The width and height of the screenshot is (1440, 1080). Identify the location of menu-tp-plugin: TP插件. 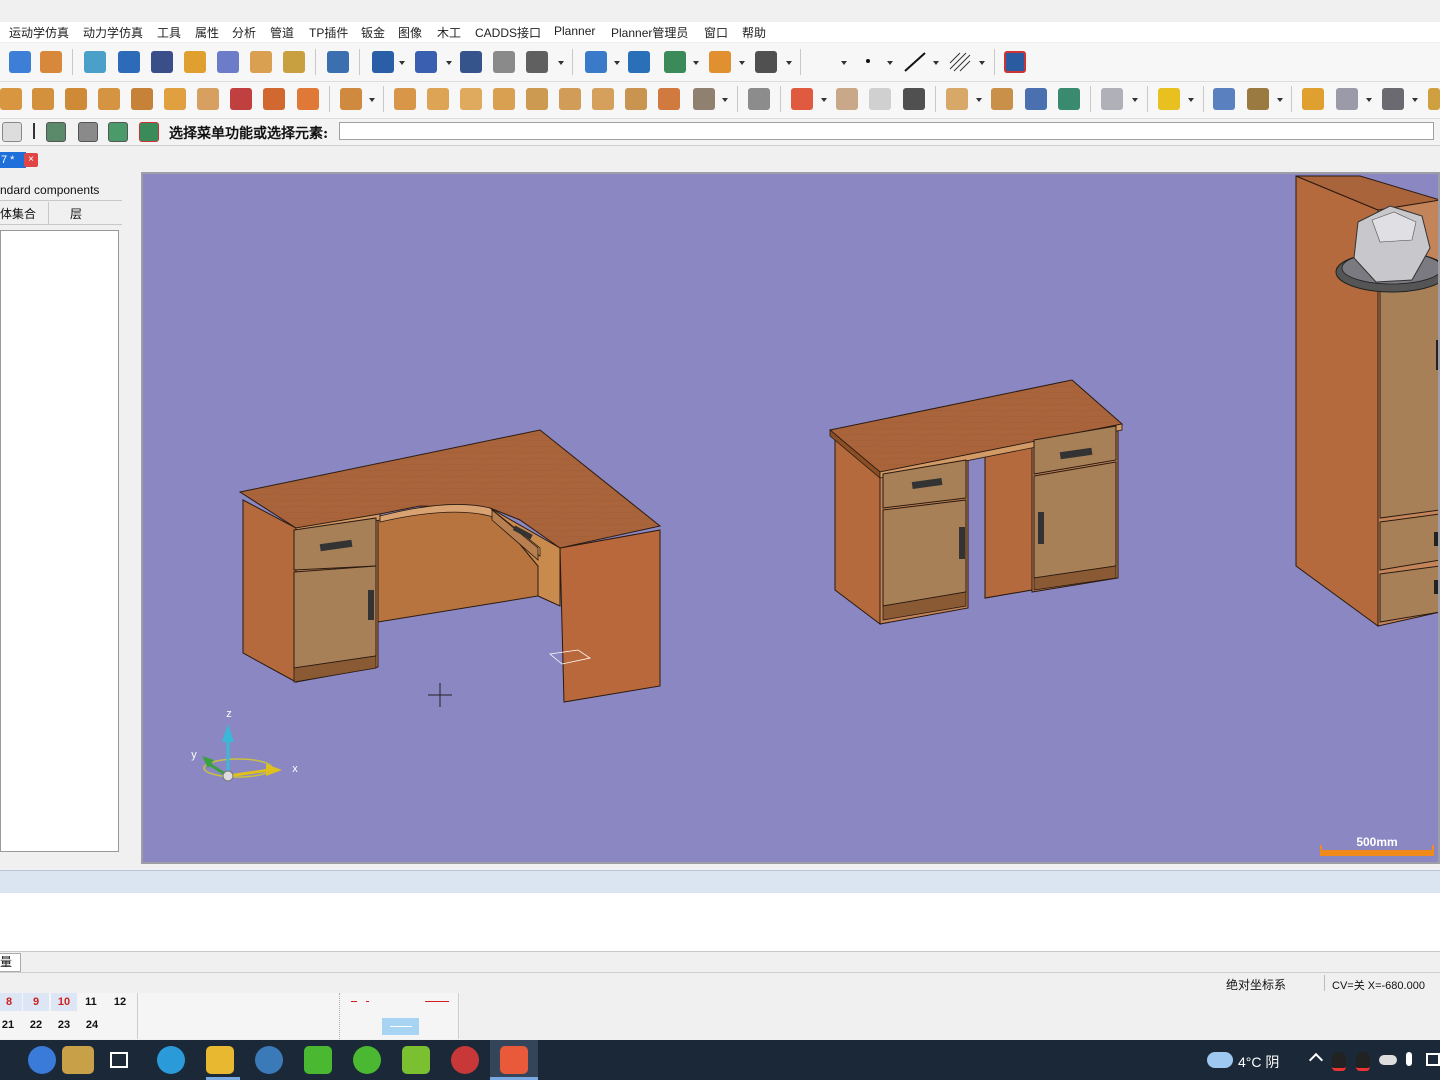
(328, 32).